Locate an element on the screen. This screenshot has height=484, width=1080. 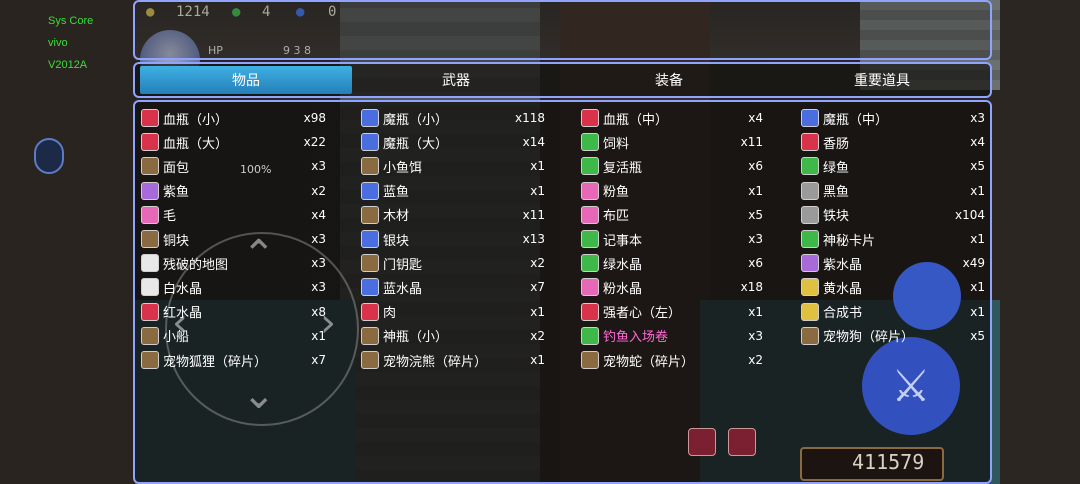
fox-icon is located at coordinates (150, 360).